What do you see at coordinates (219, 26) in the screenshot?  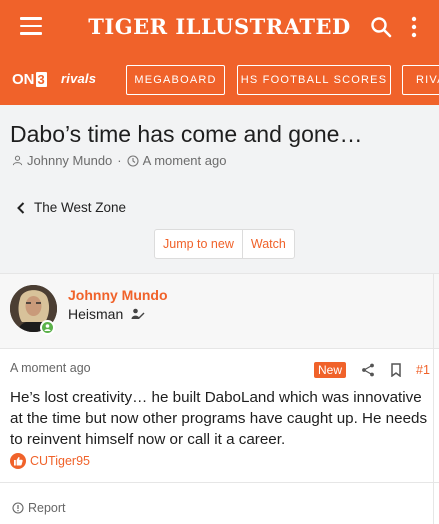 I see `top-bar: TIGER ILLUSTRATED` at bounding box center [219, 26].